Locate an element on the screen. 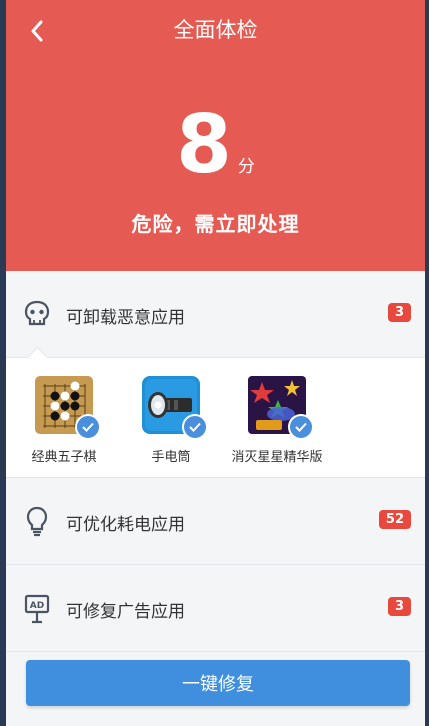  popstar-app-icon is located at coordinates (281, 408).